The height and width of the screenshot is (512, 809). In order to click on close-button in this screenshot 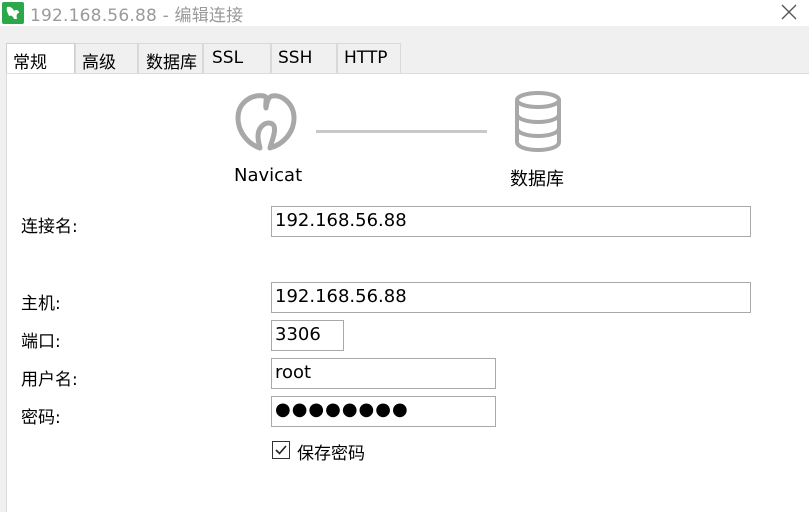, I will do `click(789, 13)`.